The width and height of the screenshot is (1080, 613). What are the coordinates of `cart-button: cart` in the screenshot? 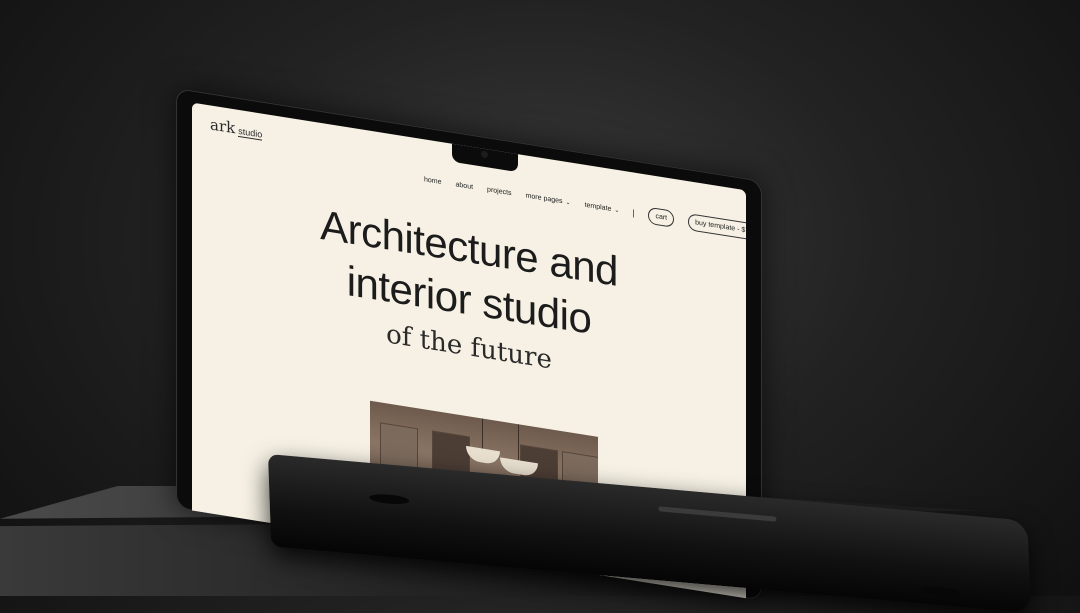 It's located at (661, 217).